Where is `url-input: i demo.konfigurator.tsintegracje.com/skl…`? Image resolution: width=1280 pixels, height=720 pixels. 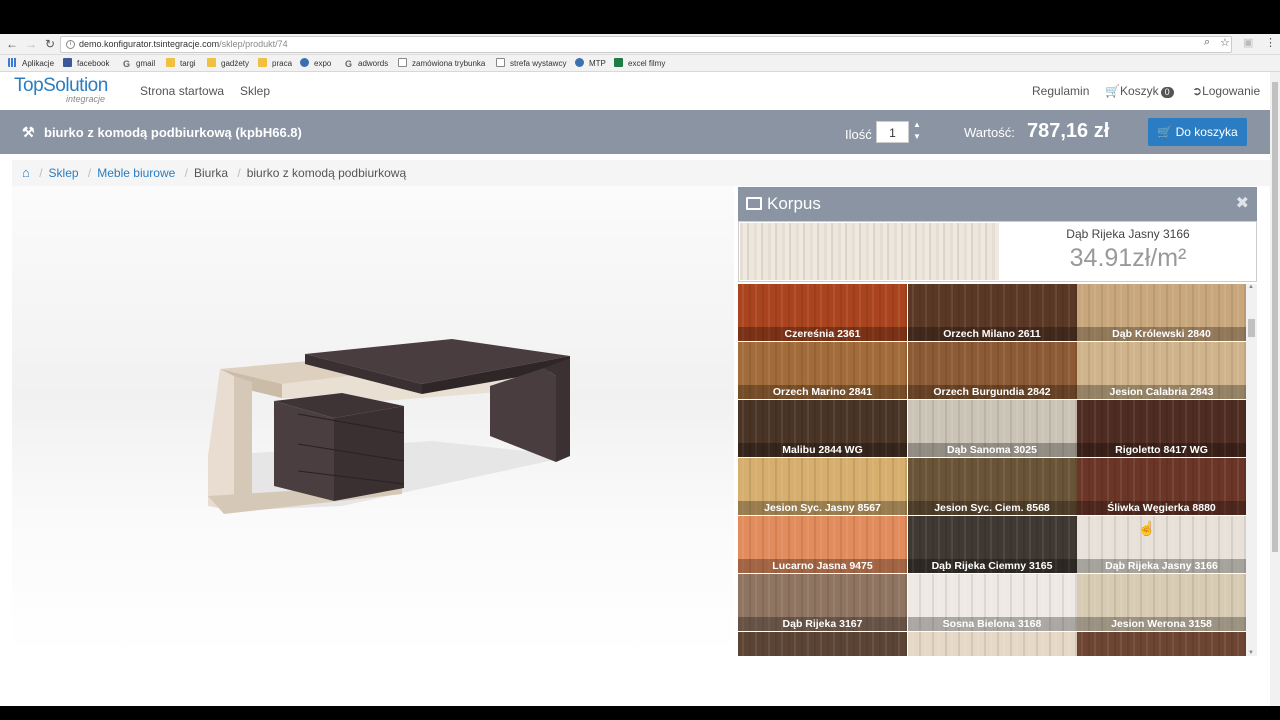
url-input: i demo.konfigurator.tsintegracje.com/skl… is located at coordinates (646, 44).